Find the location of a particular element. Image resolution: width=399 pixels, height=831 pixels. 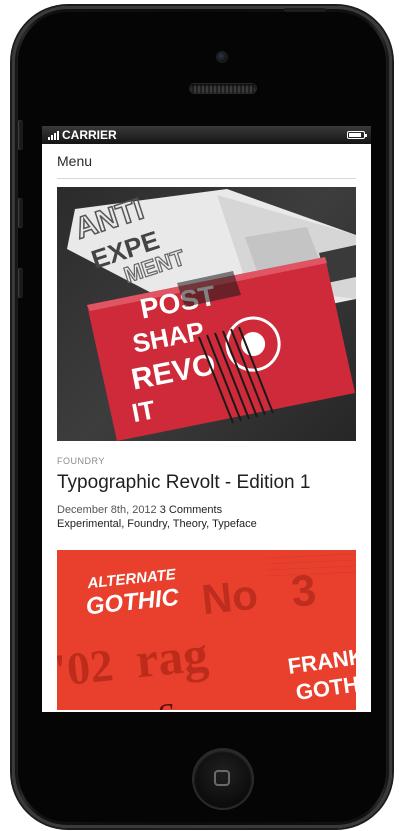

battery-level is located at coordinates (355, 135).